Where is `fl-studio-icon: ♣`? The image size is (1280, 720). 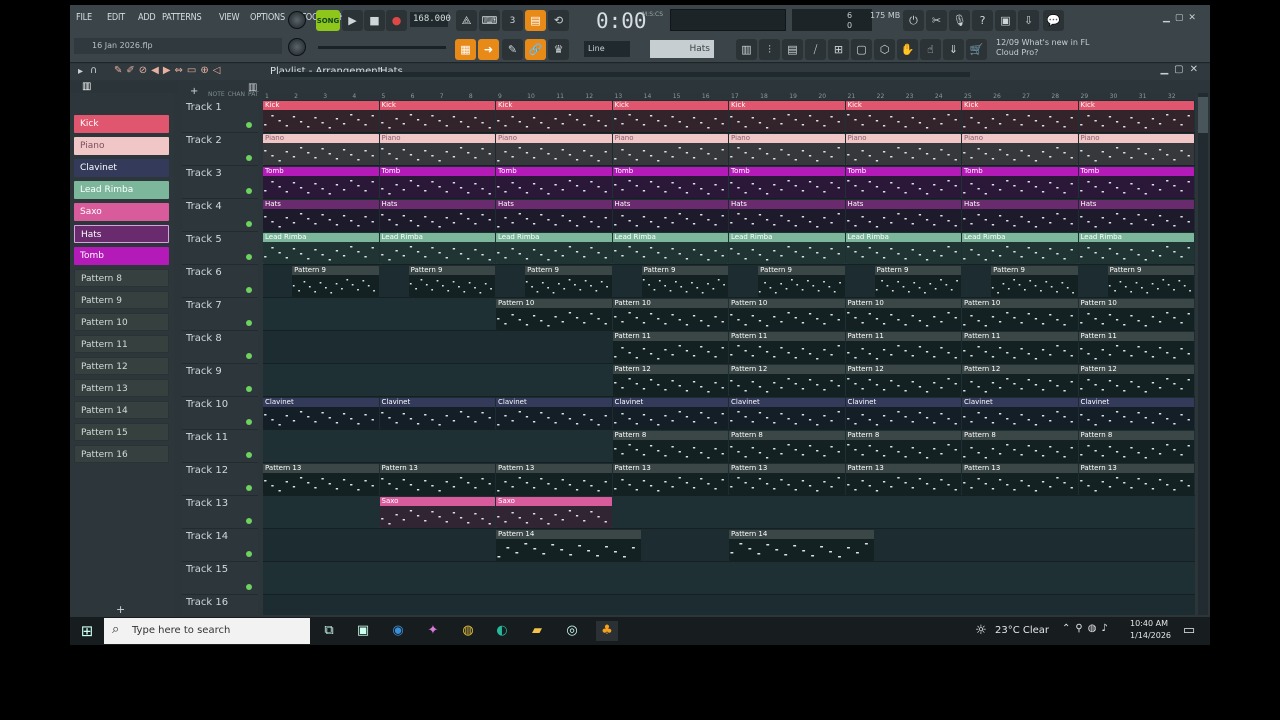 fl-studio-icon: ♣ is located at coordinates (607, 631).